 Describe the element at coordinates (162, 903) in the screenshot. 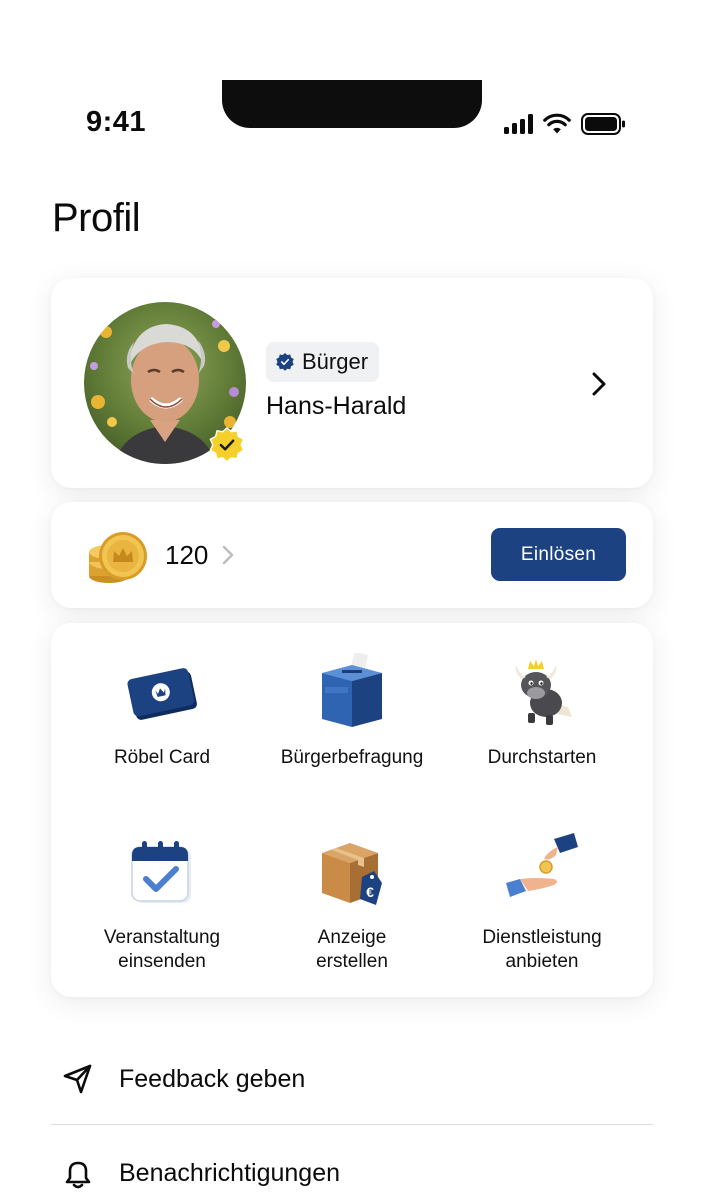

I see `feature-veranstaltung-einsenden: Veranstaltung einsenden` at that location.